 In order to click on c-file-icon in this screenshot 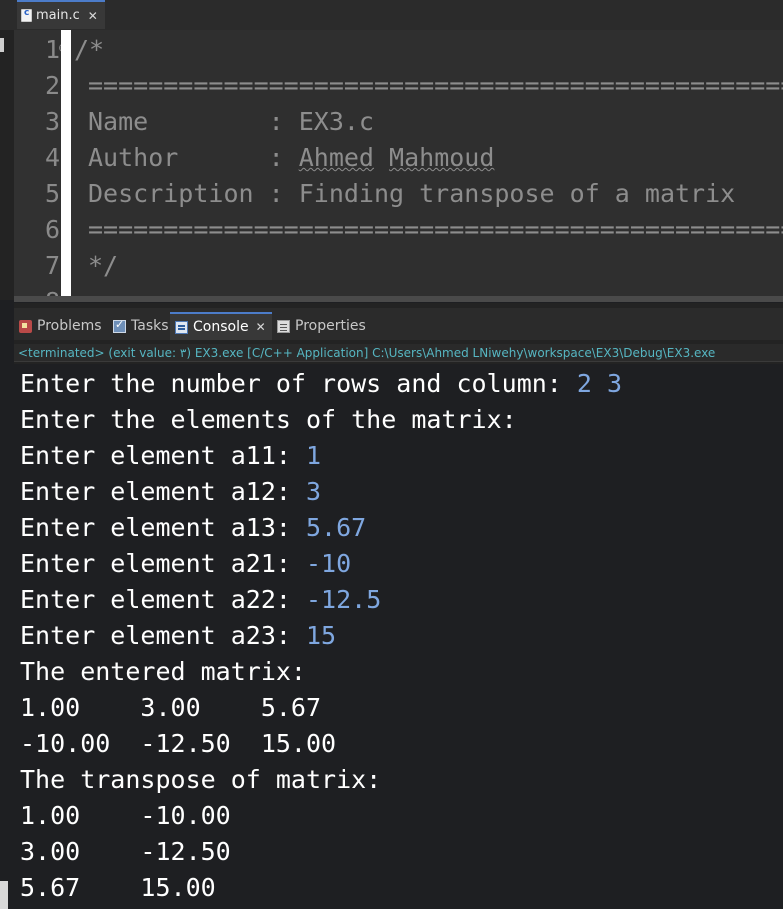, I will do `click(26, 15)`.